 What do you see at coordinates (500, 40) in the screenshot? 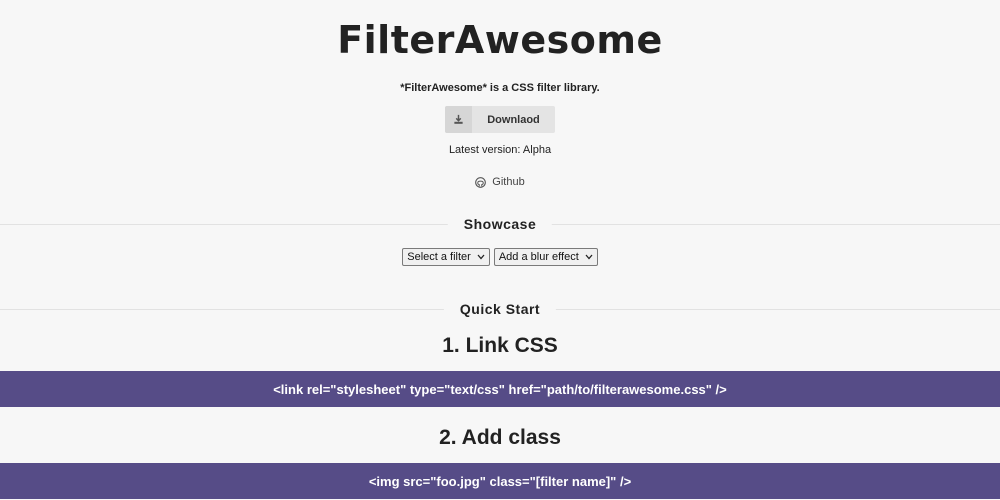
I see `page-title: FilterAwesome` at bounding box center [500, 40].